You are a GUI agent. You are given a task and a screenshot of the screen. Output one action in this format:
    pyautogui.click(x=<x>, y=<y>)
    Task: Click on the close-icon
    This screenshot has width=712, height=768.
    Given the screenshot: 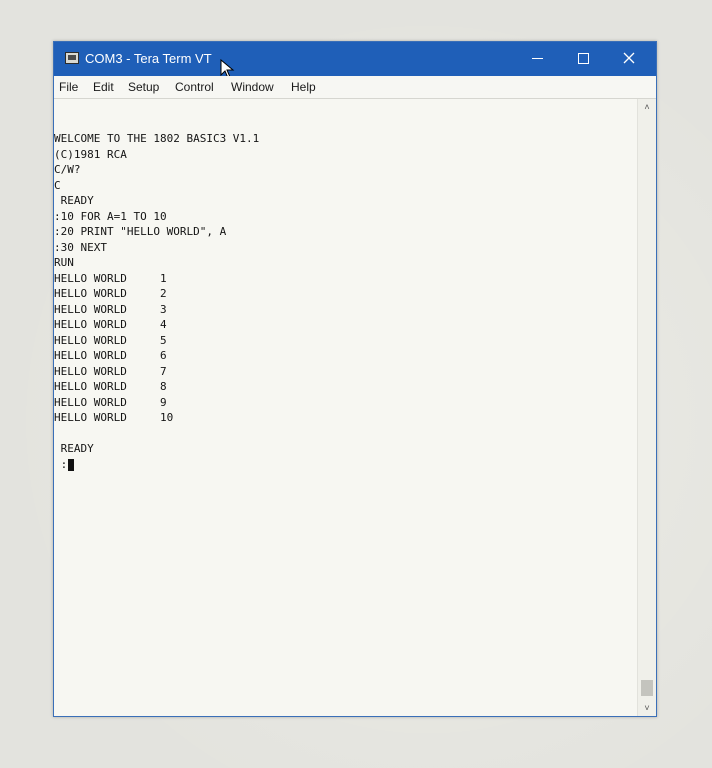 What is the action you would take?
    pyautogui.click(x=629, y=58)
    